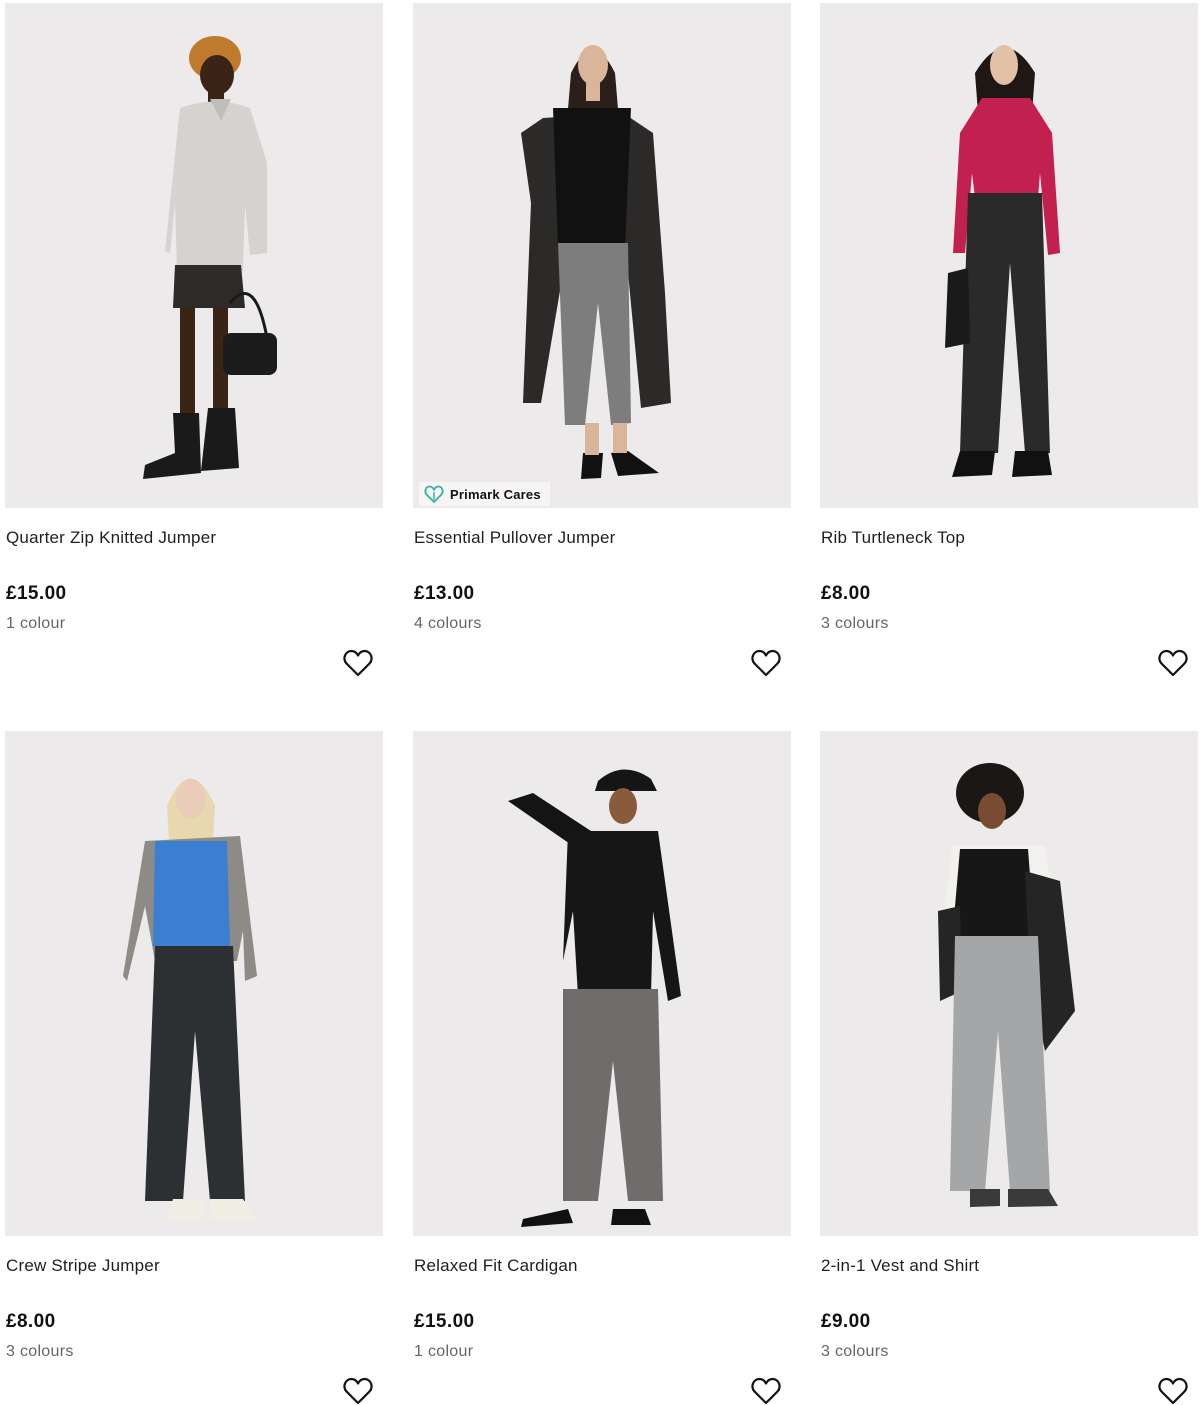  What do you see at coordinates (111, 538) in the screenshot?
I see `product-title: Quarter Zip Knitted Jumper` at bounding box center [111, 538].